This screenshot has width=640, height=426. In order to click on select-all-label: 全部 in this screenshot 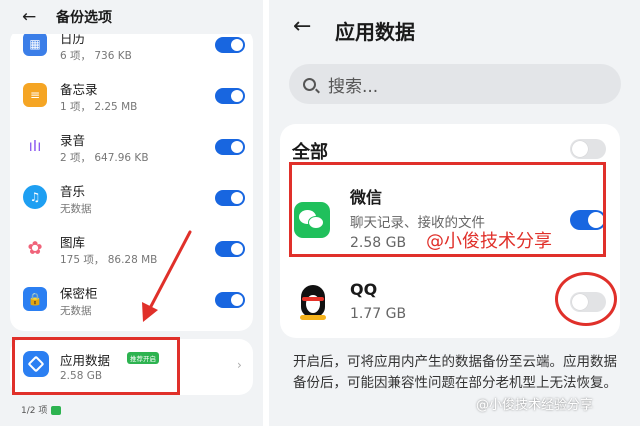, I will do `click(310, 152)`.